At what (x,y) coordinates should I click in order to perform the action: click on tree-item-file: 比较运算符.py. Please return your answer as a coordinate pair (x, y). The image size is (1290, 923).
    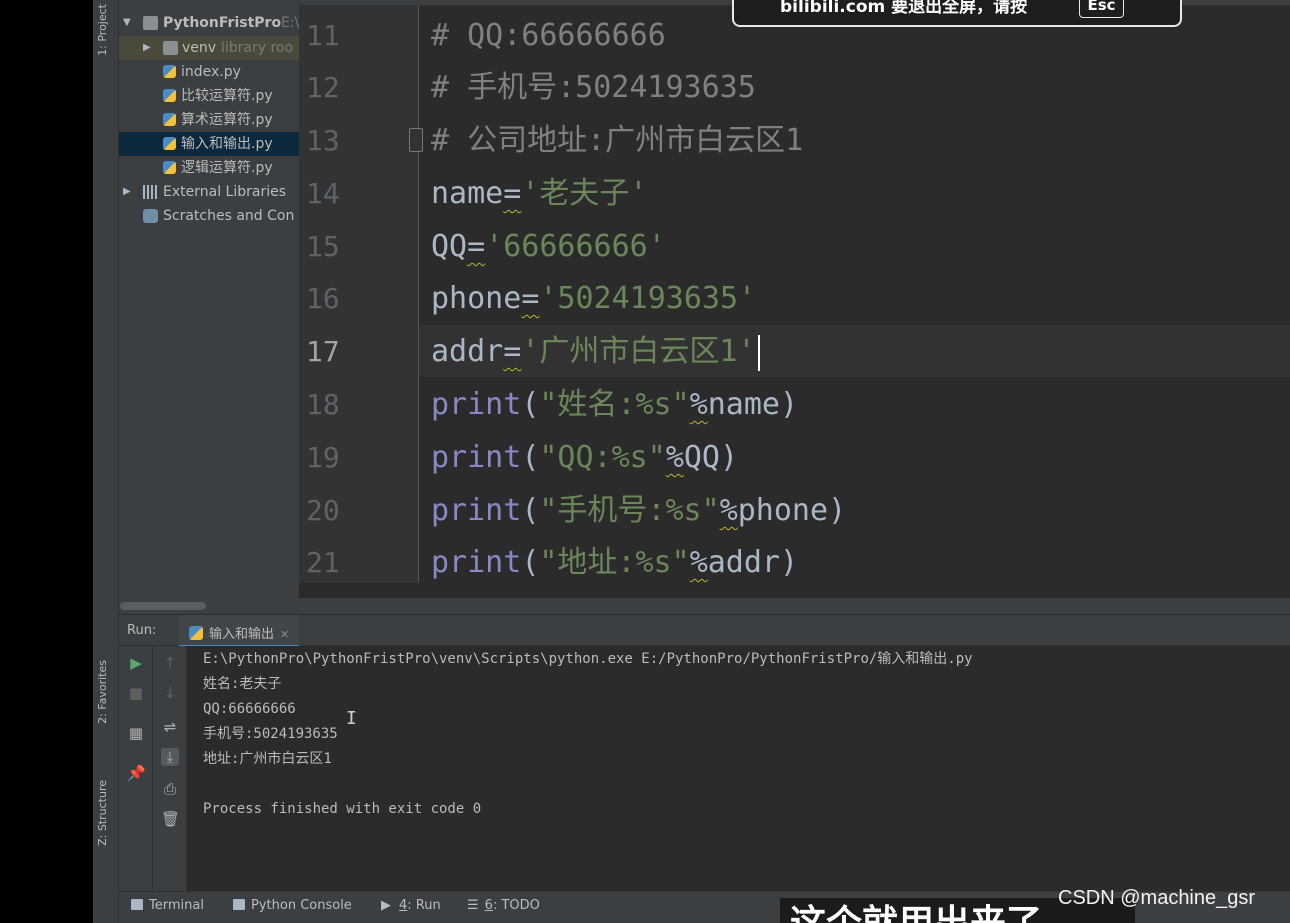
    Looking at the image, I should click on (209, 96).